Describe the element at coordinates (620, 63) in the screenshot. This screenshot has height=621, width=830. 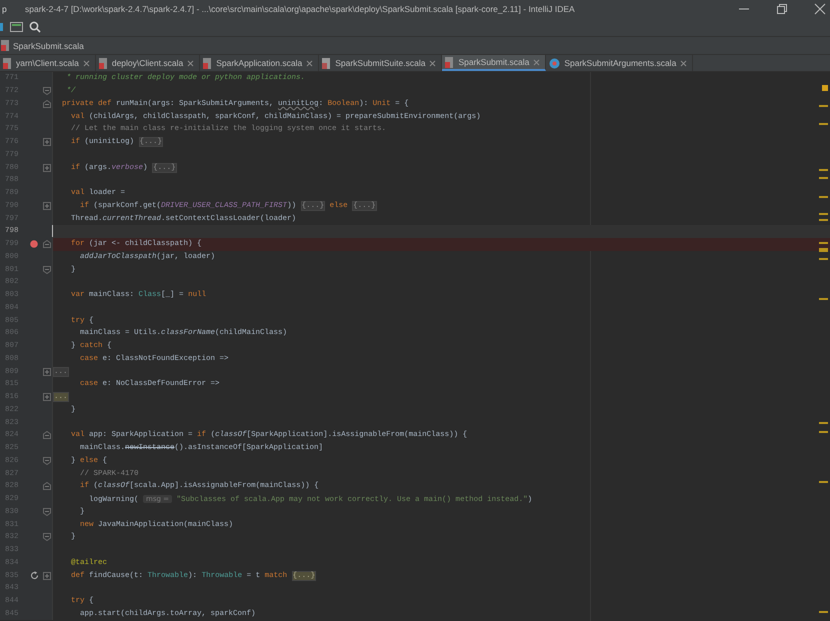
I see `editor-tab: SparkSubmitArguments.scala` at that location.